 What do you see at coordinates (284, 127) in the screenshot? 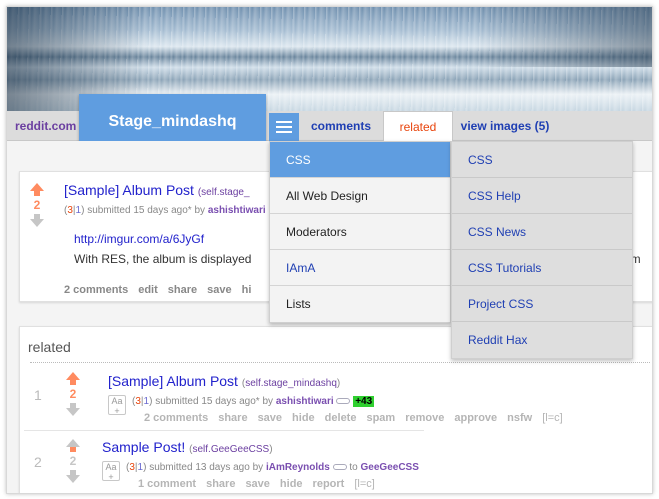
I see `menu-icon` at bounding box center [284, 127].